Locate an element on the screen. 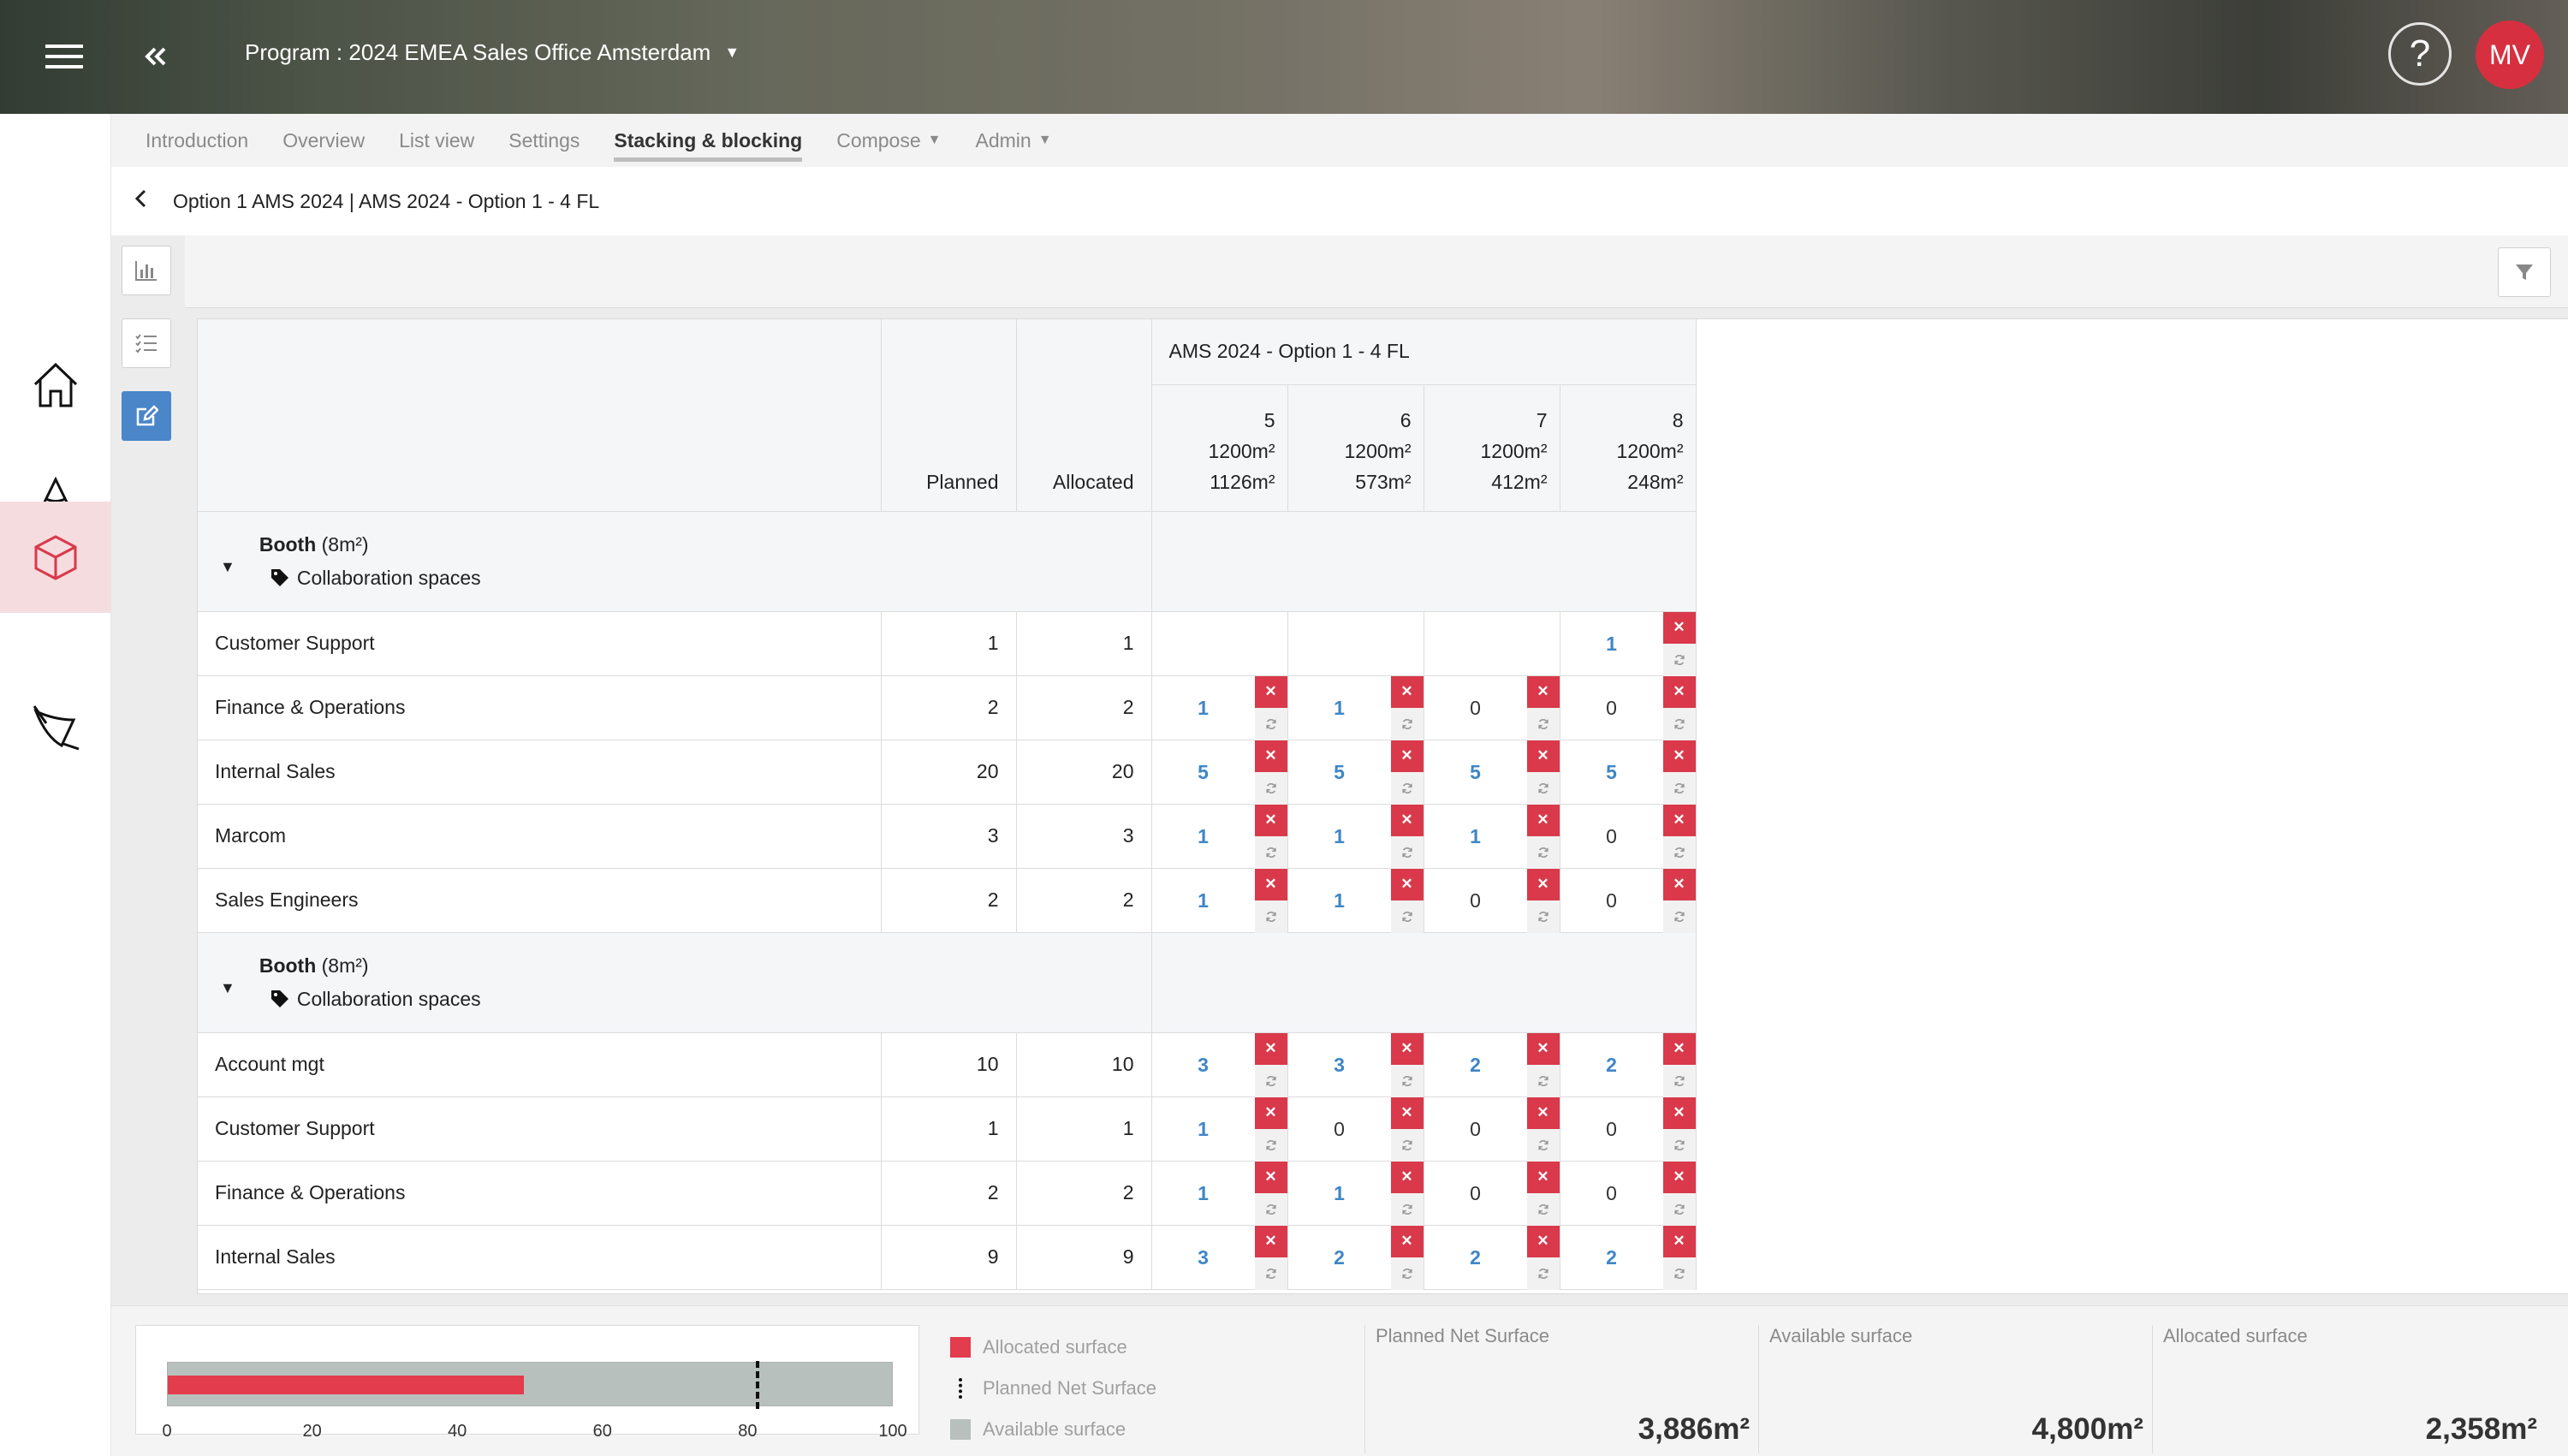 The width and height of the screenshot is (2568, 1456). tab-compose: Compose ▼ is located at coordinates (888, 140).